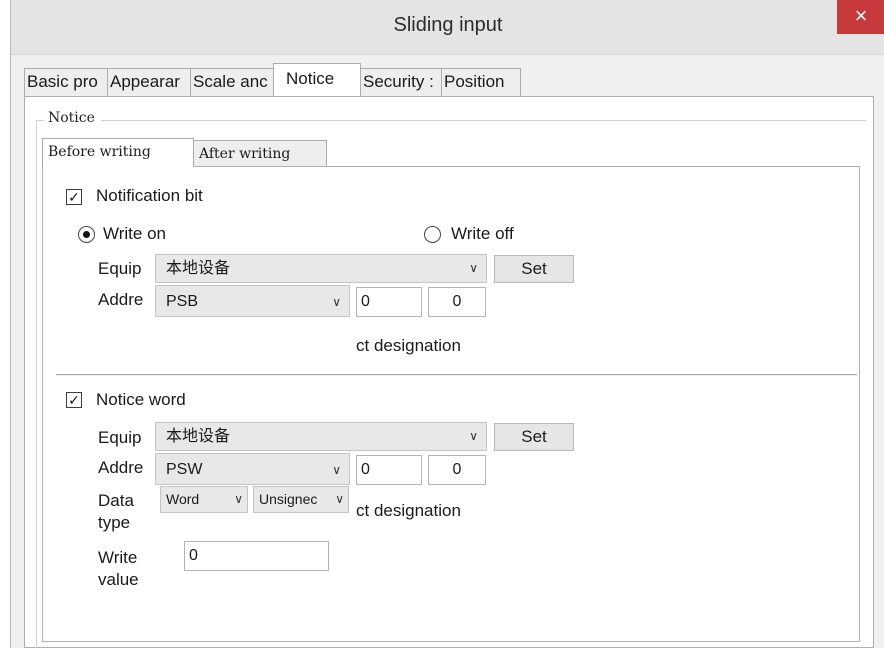 The width and height of the screenshot is (884, 648). What do you see at coordinates (408, 346) in the screenshot?
I see `bit-indirect-designation-label: ct designation` at bounding box center [408, 346].